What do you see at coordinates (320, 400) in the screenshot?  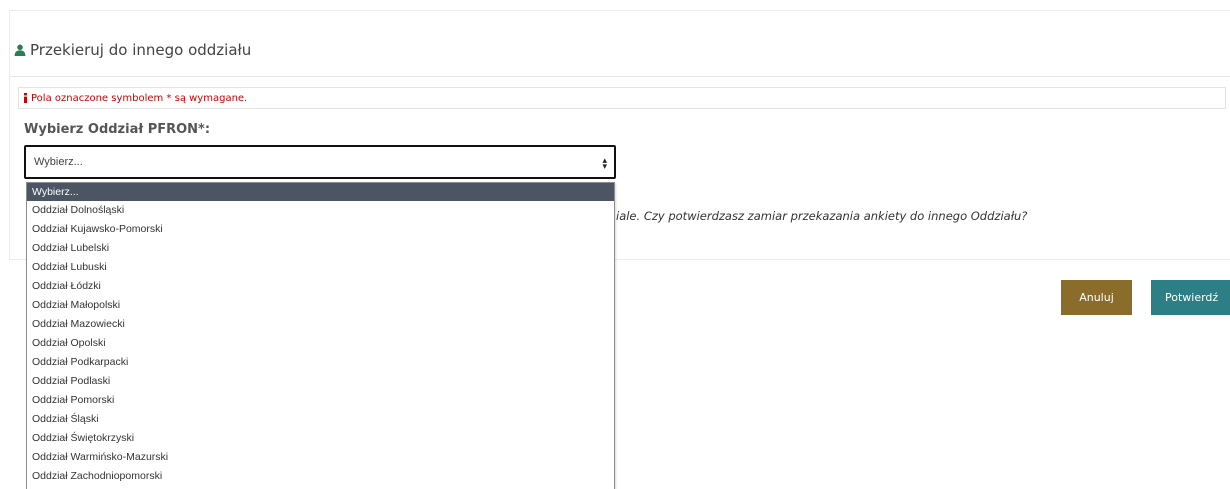 I see `dropdown-option: Oddział Pomorski` at bounding box center [320, 400].